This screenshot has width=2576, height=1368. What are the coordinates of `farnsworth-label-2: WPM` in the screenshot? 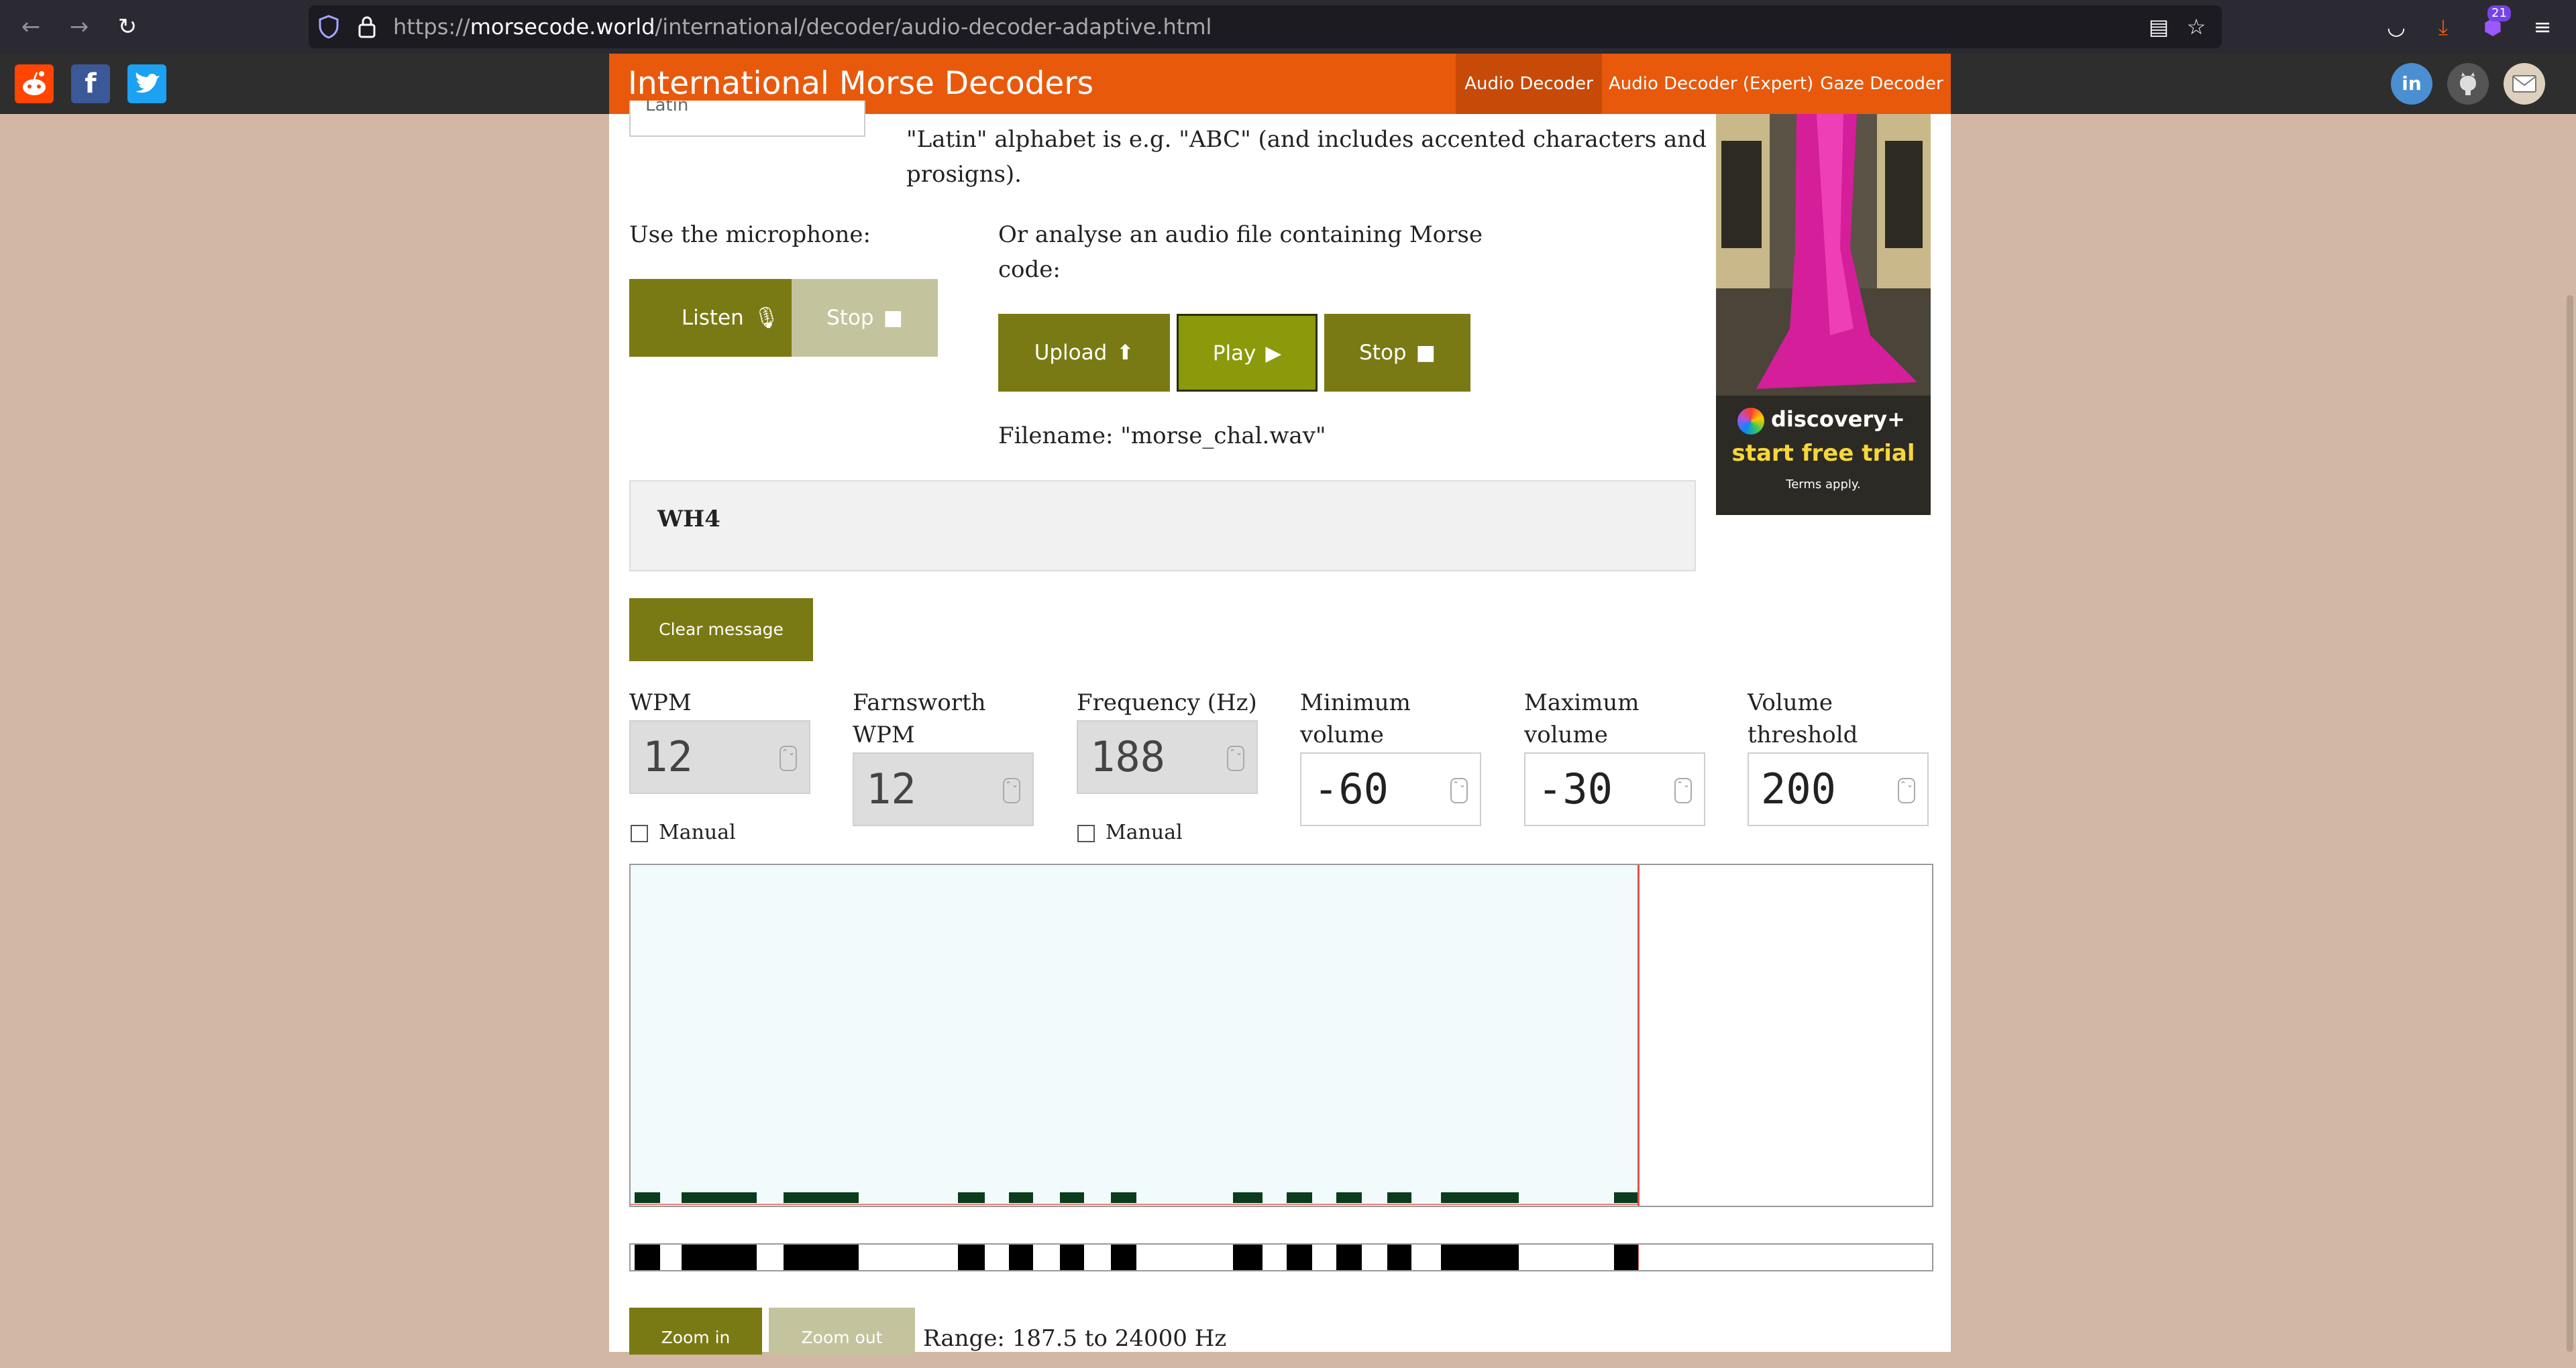 It's located at (884, 735).